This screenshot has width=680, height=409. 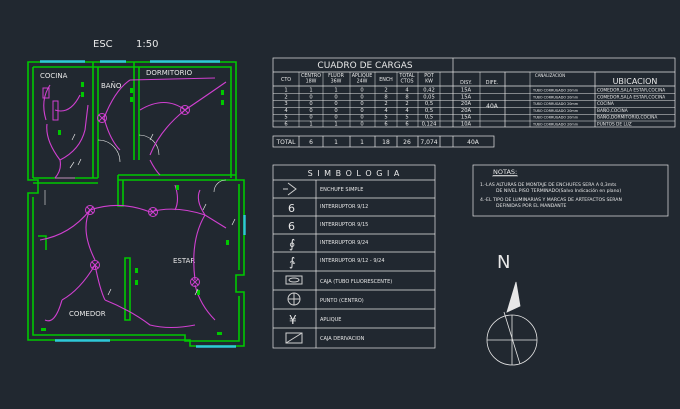 I want to click on load-table-header: DIFE., so click(x=492, y=83).